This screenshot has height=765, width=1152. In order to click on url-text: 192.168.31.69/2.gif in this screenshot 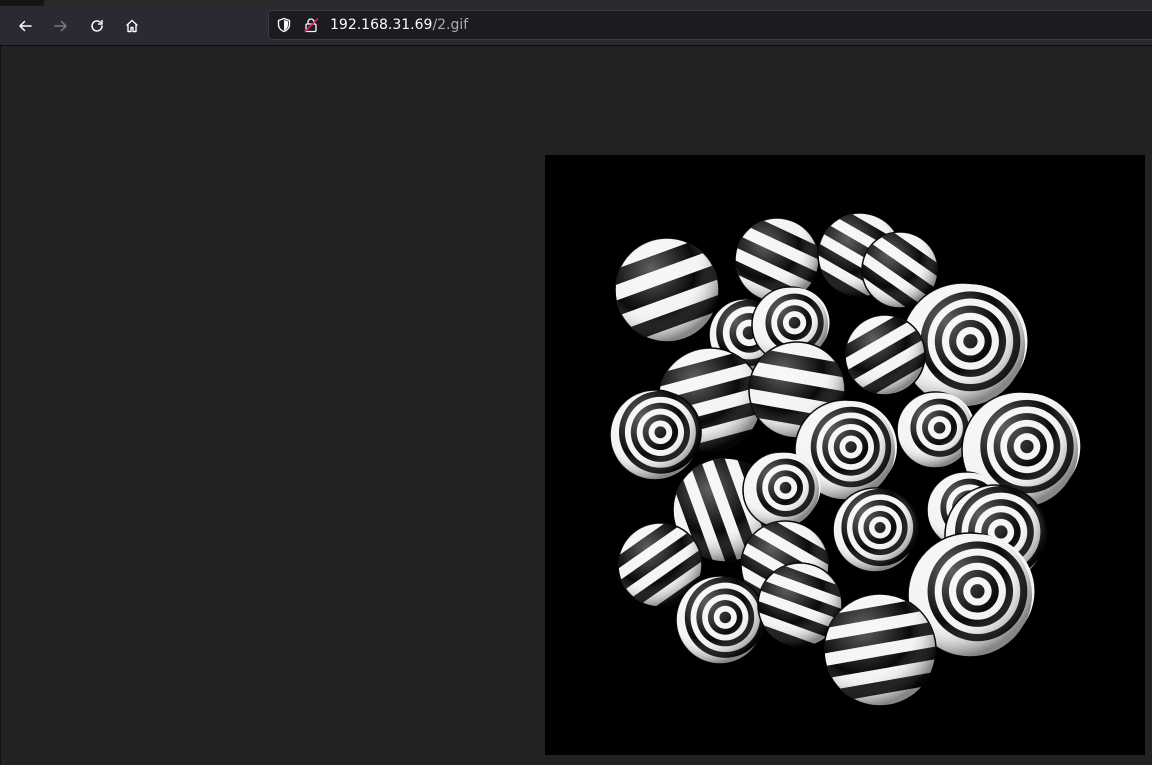, I will do `click(399, 25)`.